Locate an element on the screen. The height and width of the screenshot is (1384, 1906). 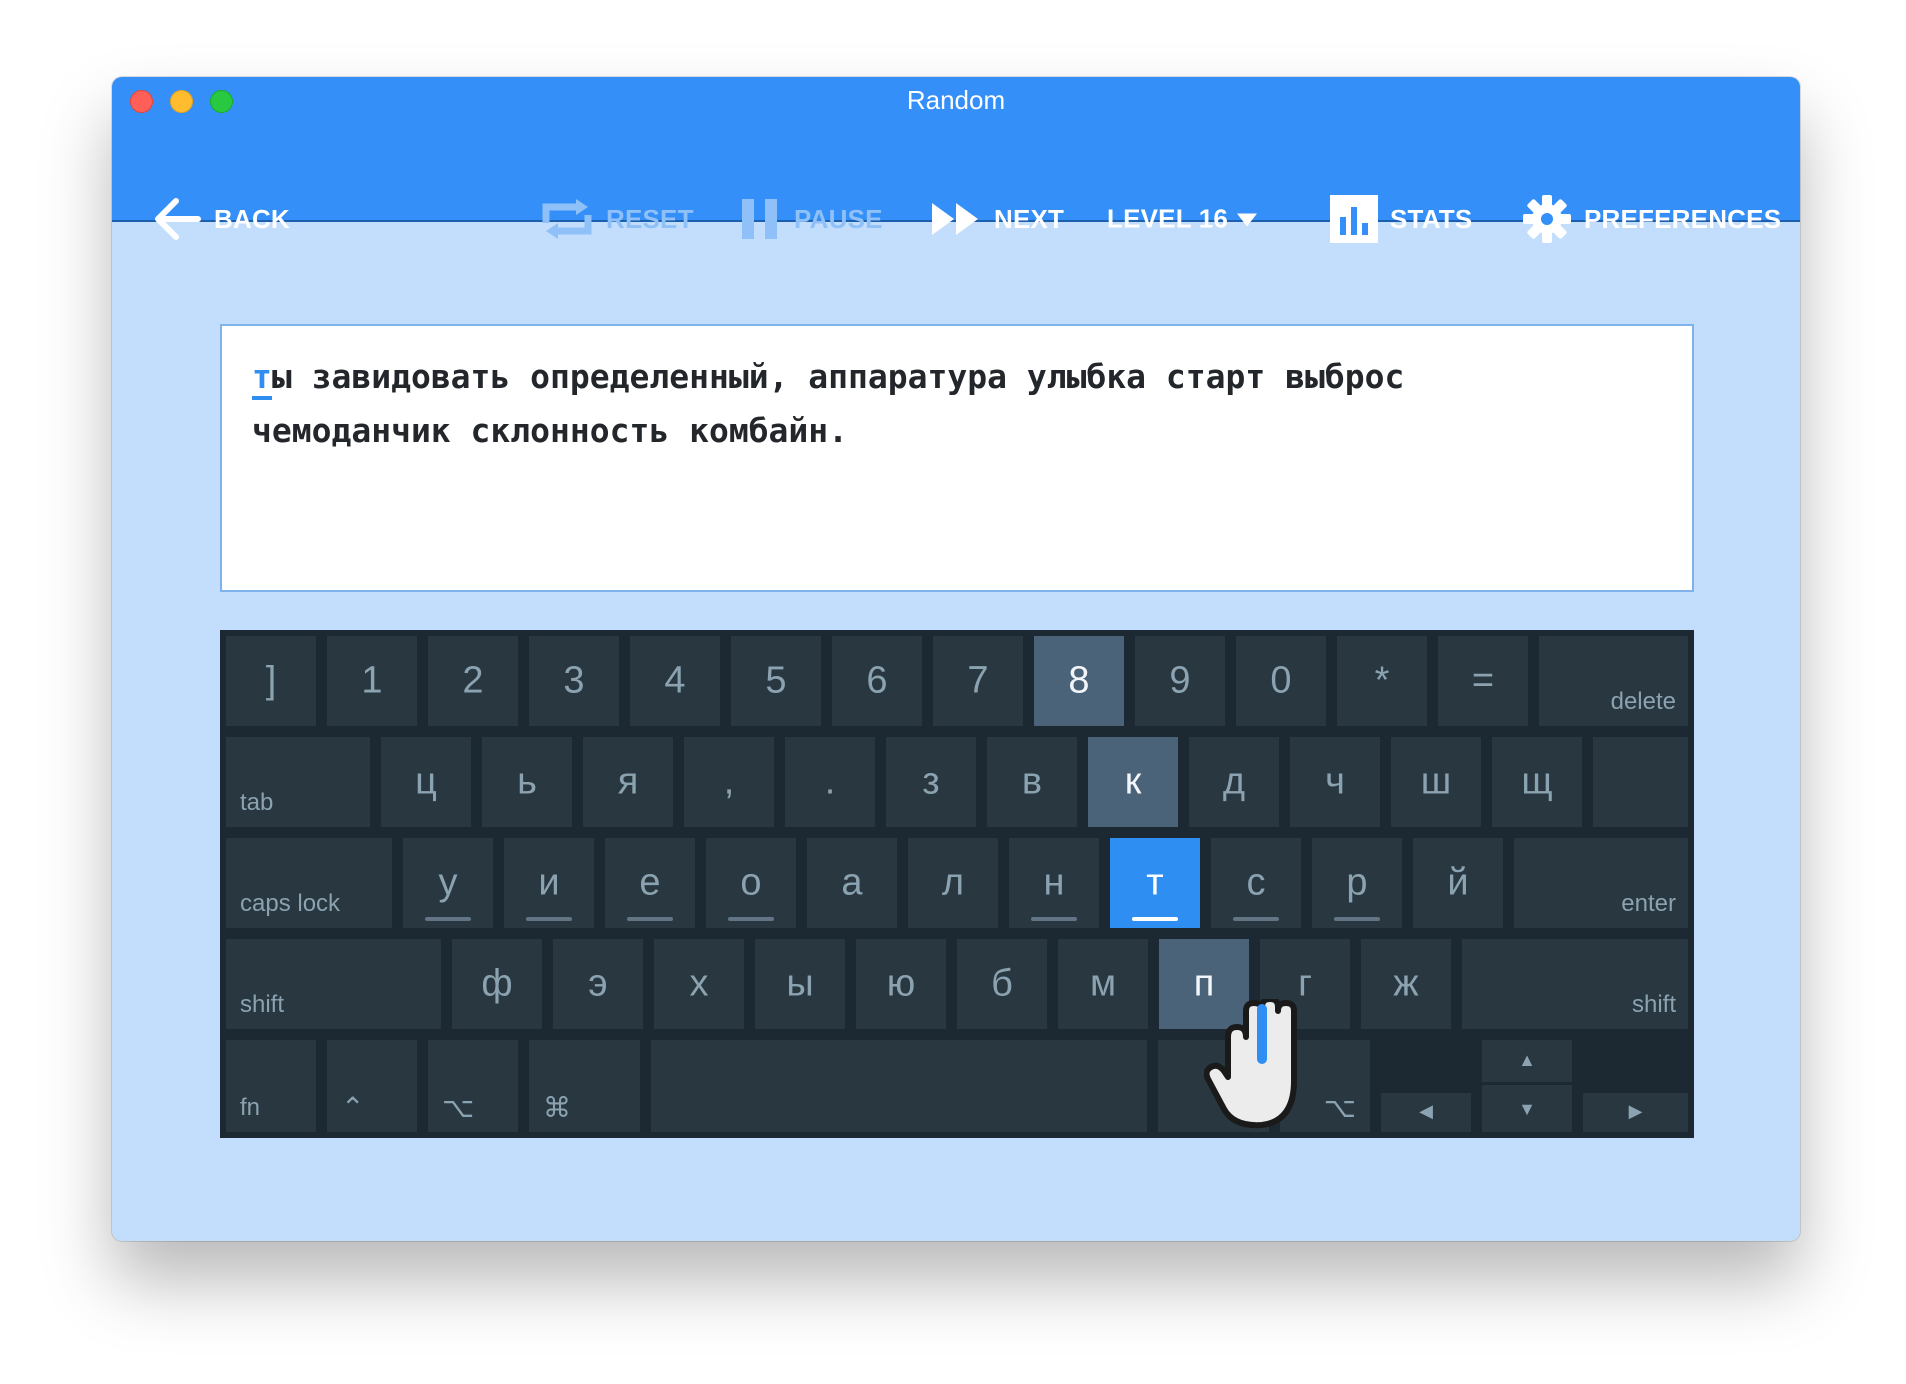
key-option-left: ⌥ is located at coordinates (473, 1086).